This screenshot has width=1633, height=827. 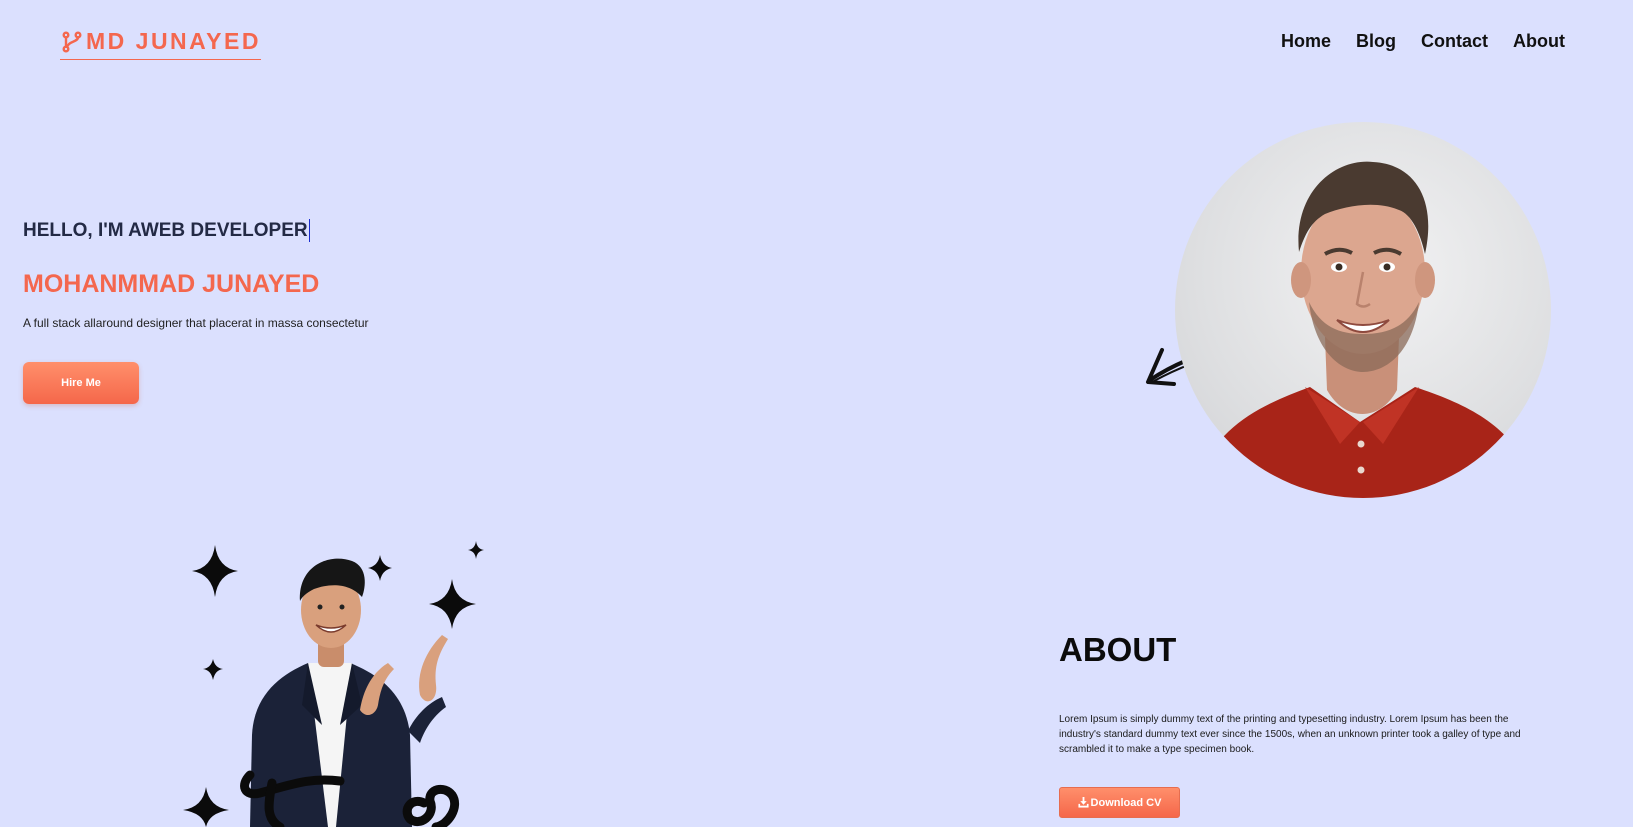 I want to click on hero-name: MOHANMMAD JUNAYED, so click(x=171, y=284).